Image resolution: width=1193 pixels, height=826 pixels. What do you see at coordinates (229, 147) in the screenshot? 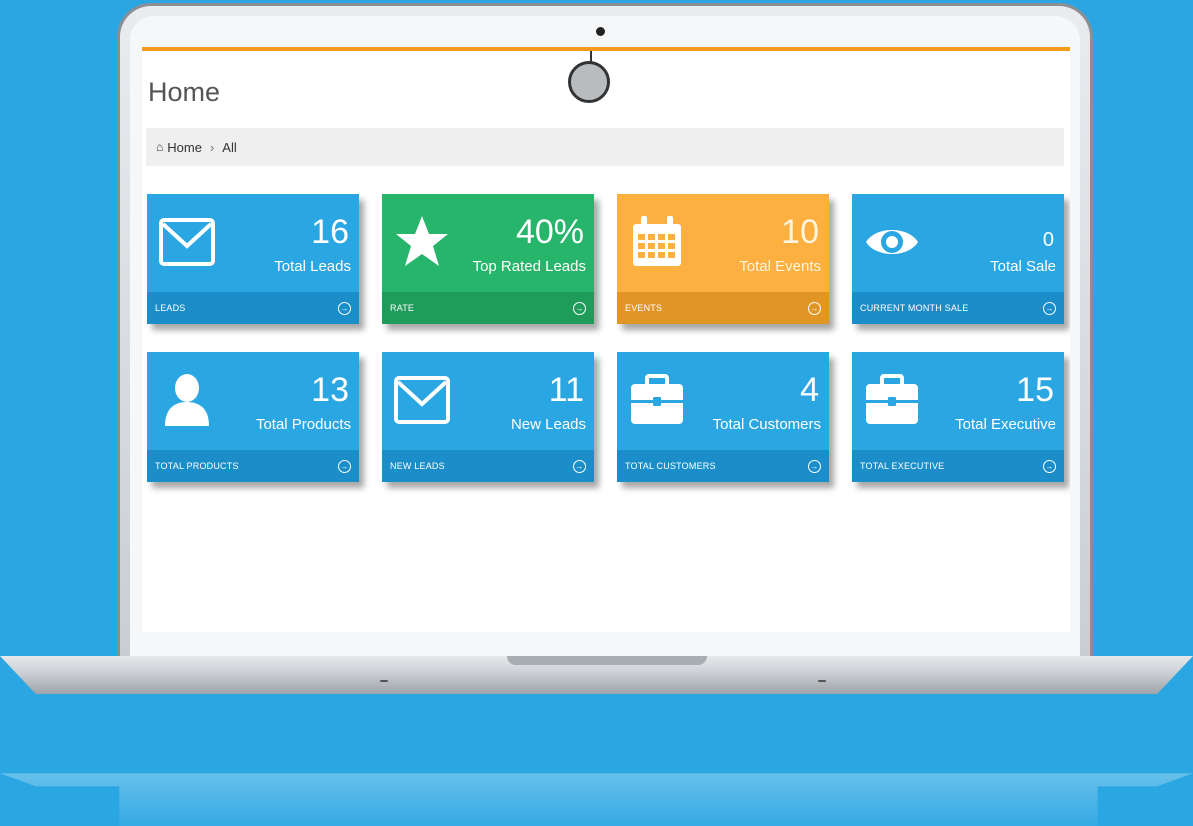
I see `breadcrumb-current: All` at bounding box center [229, 147].